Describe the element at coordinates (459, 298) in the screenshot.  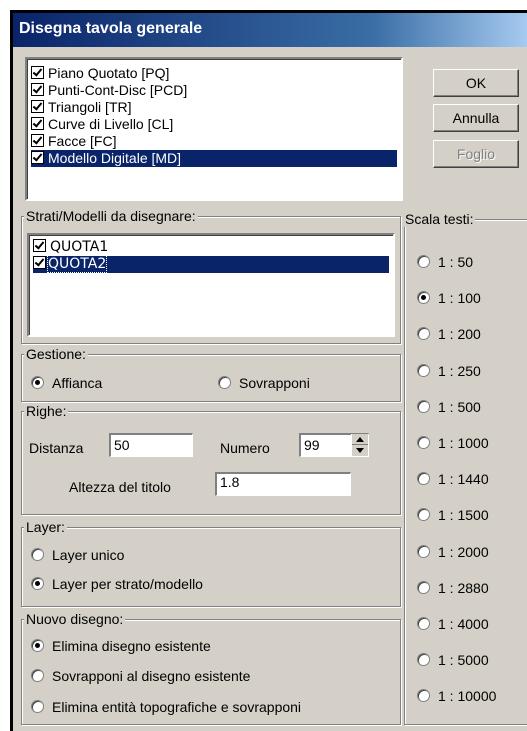
I see `radio-label: 1 : 100` at that location.